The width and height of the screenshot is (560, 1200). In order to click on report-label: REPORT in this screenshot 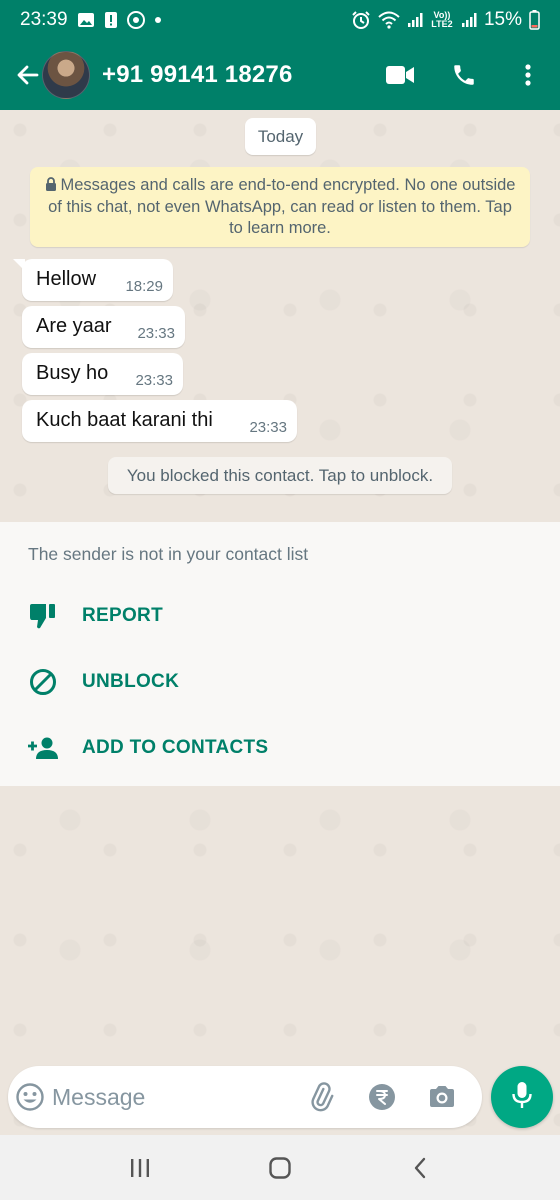, I will do `click(122, 615)`.